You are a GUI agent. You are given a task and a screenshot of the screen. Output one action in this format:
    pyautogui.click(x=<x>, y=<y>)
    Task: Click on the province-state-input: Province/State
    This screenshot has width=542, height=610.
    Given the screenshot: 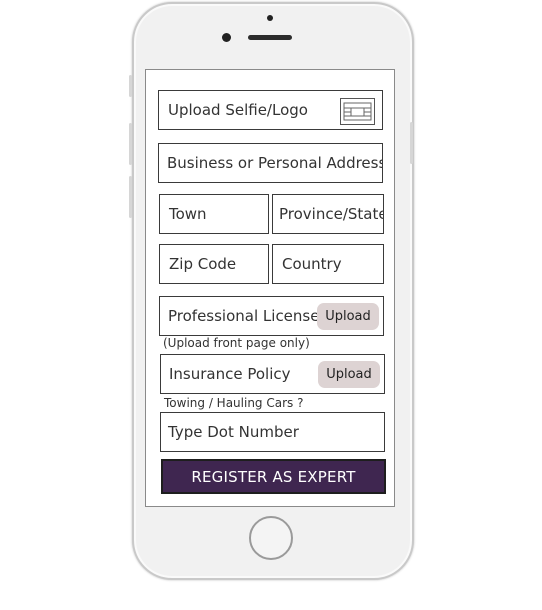 What is the action you would take?
    pyautogui.click(x=328, y=214)
    